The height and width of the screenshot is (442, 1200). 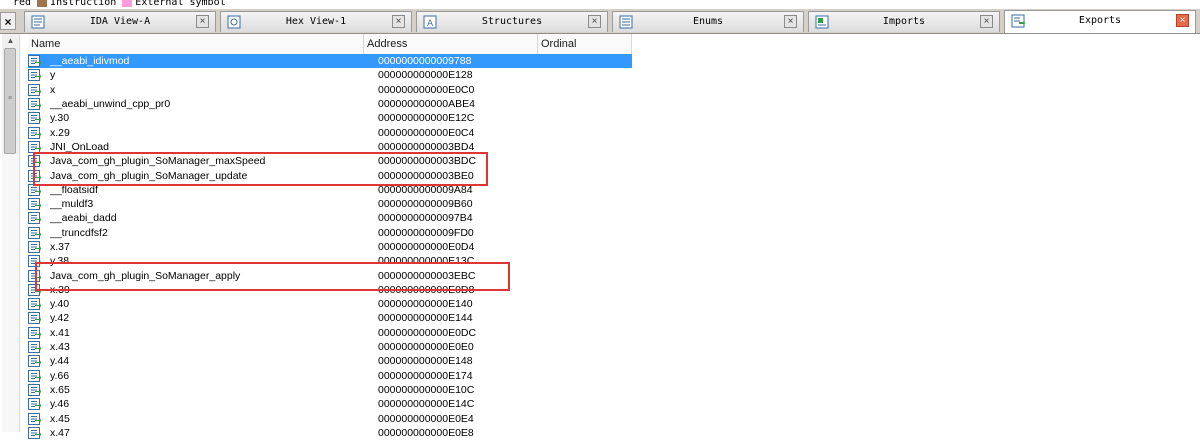 I want to click on export-address: 000000000000E0D4, so click(x=426, y=247).